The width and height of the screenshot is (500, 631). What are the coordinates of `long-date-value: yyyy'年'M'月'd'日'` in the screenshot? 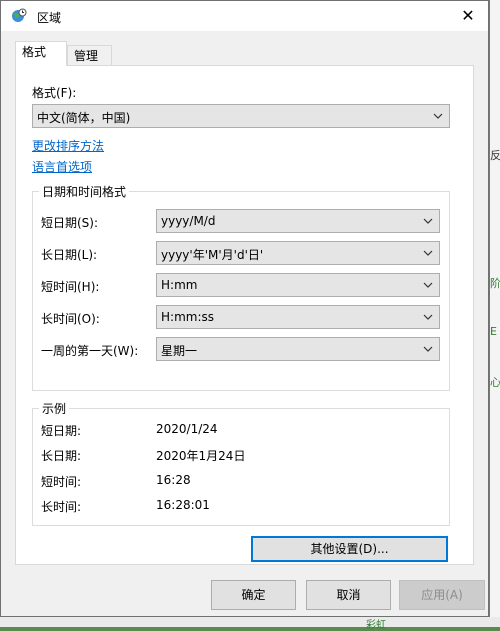 It's located at (212, 255).